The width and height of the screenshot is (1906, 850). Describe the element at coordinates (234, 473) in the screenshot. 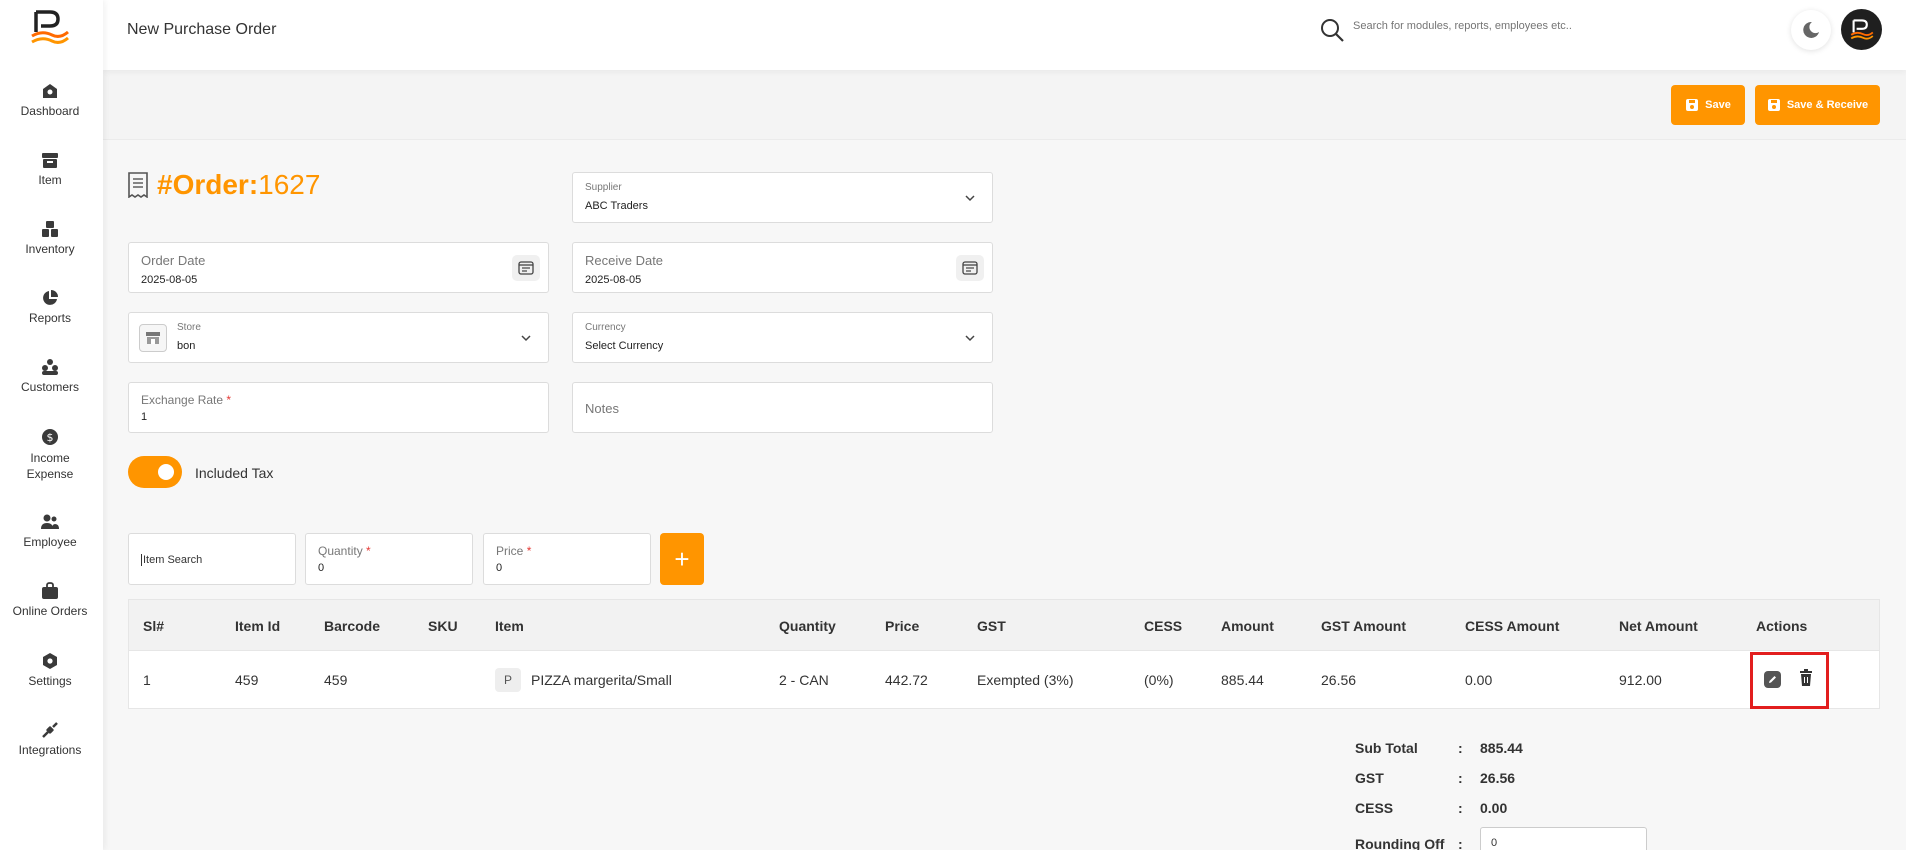

I see `included-tax-label: Included Tax` at that location.